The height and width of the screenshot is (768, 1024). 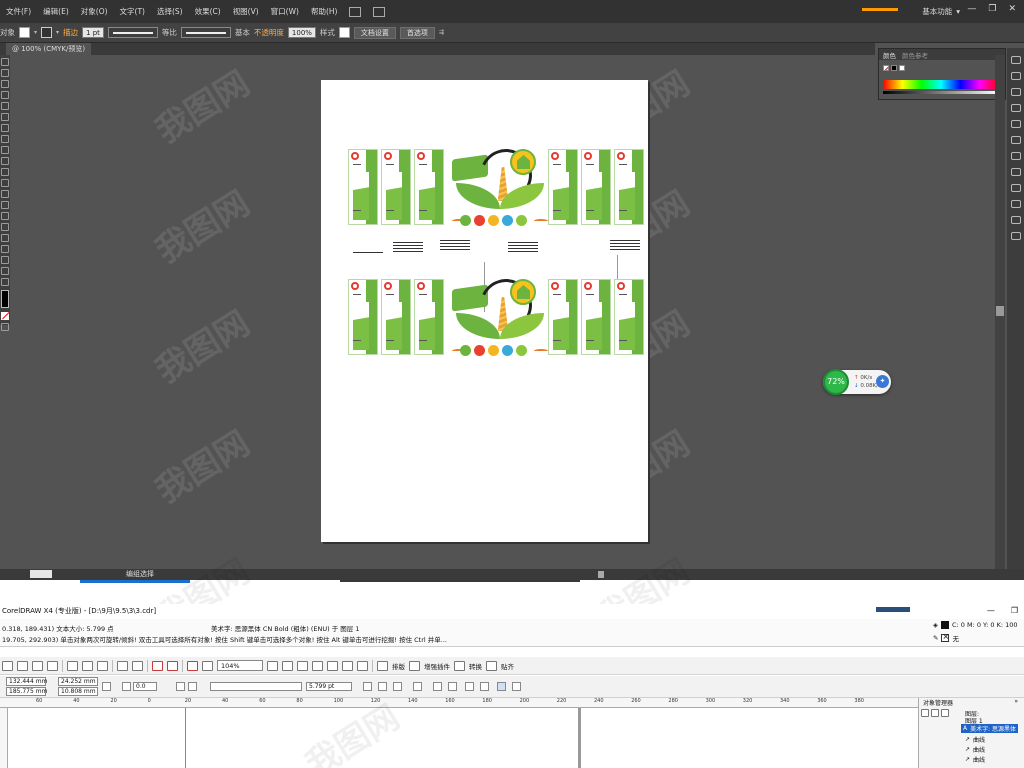 What do you see at coordinates (857, 382) in the screenshot?
I see `network-monitor-widget: 72% ↑ 0K/s ↓ 0.08K/s ✦` at bounding box center [857, 382].